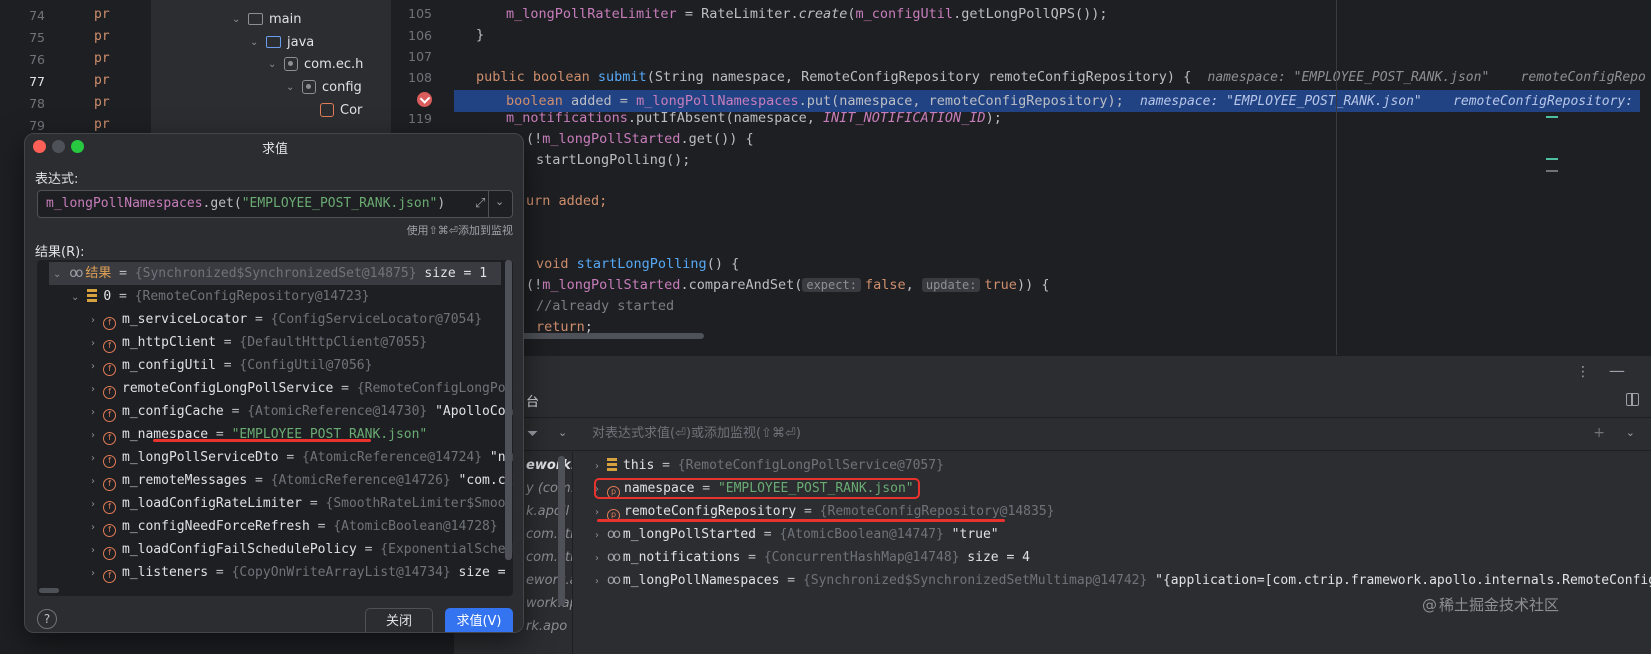  Describe the element at coordinates (309, 87) in the screenshot. I see `package-icon` at that location.